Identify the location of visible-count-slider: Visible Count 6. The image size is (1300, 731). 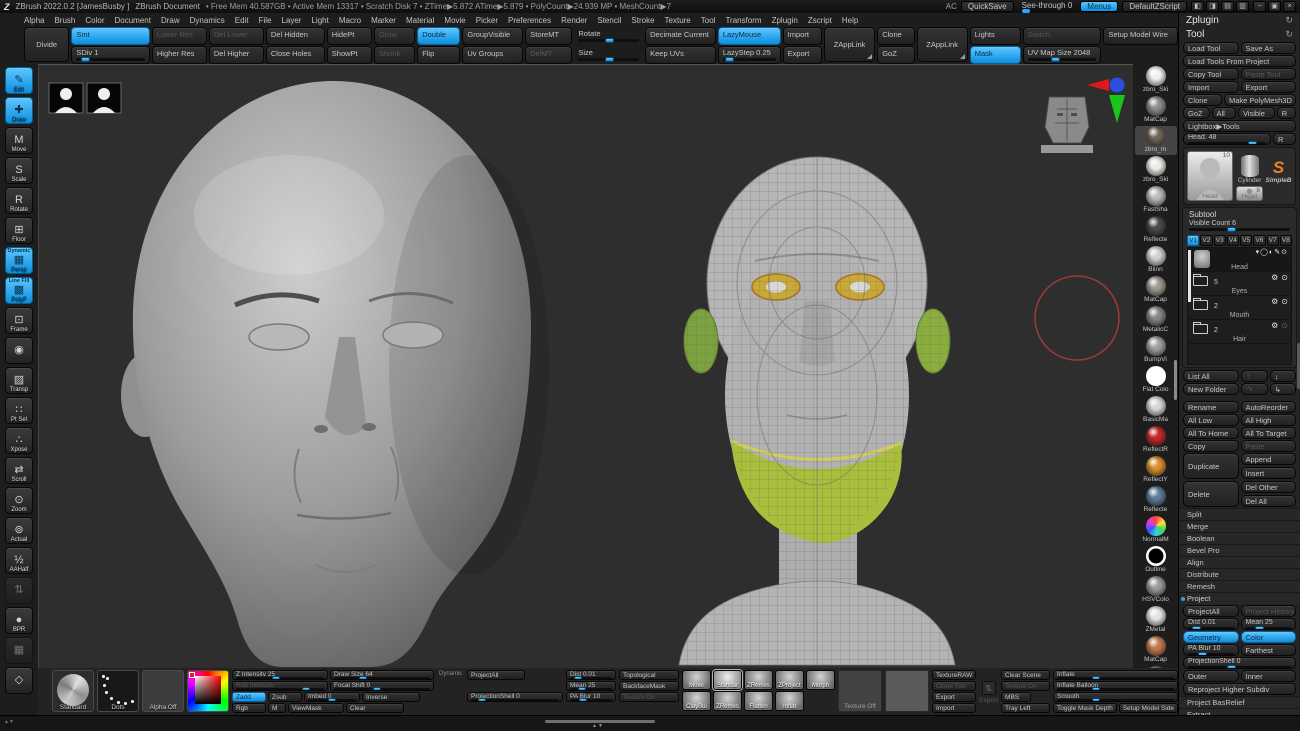
(1239, 227).